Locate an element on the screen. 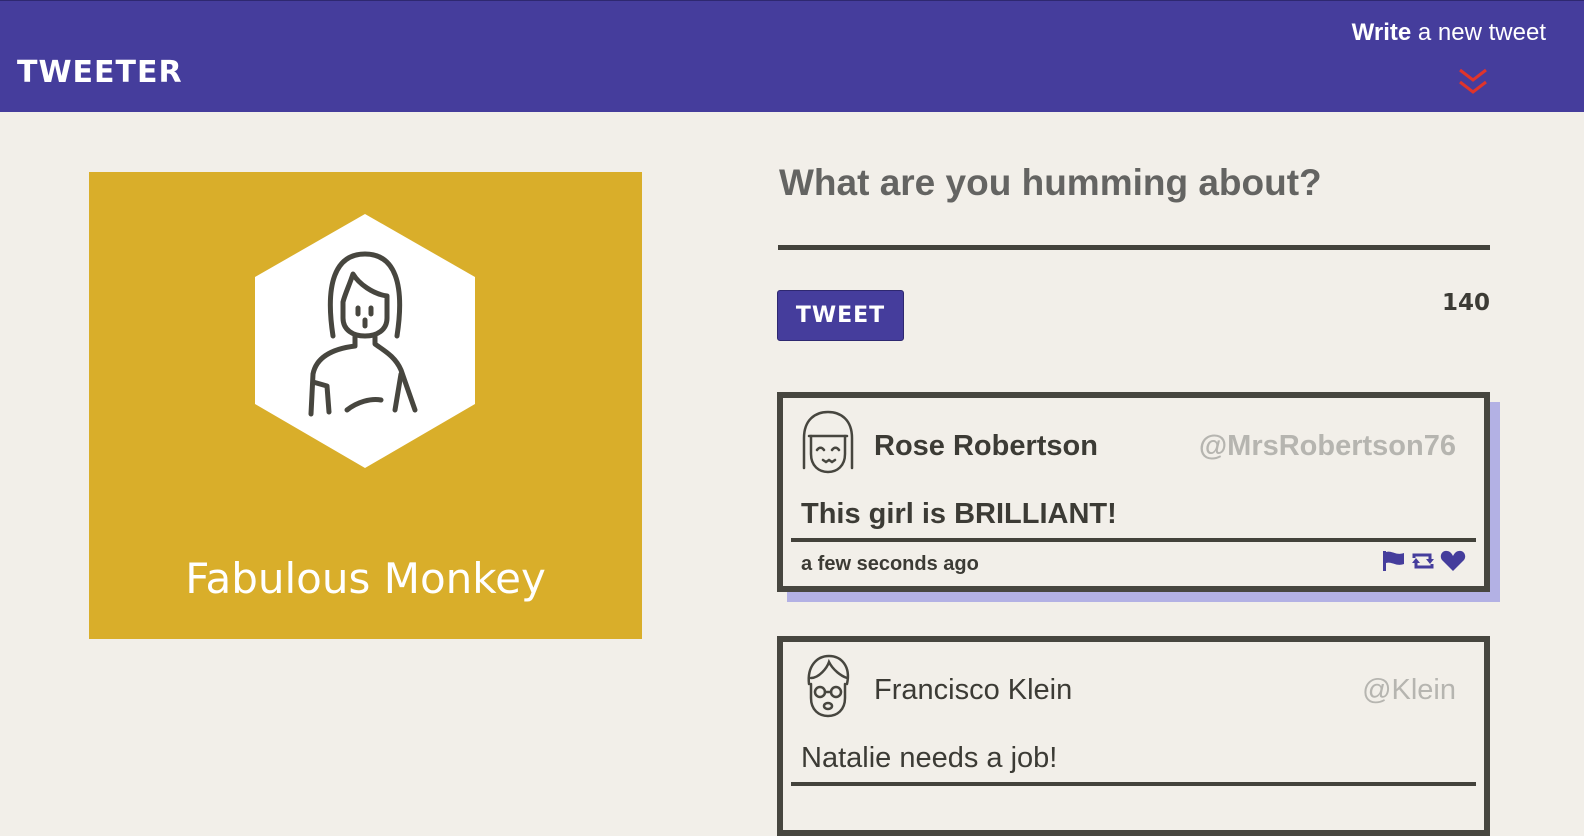  tweet-button: TWEET is located at coordinates (840, 315).